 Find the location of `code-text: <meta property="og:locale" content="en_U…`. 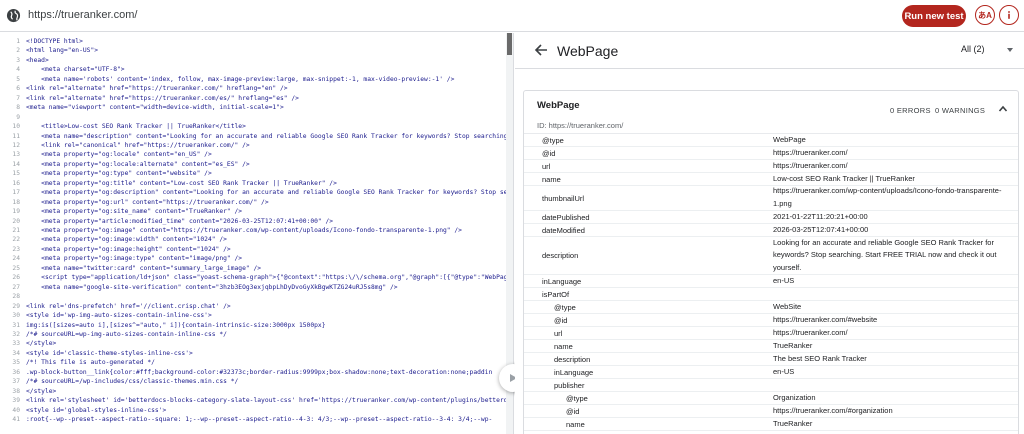

code-text: <meta property="og:locale" content="en_U… is located at coordinates (119, 155).